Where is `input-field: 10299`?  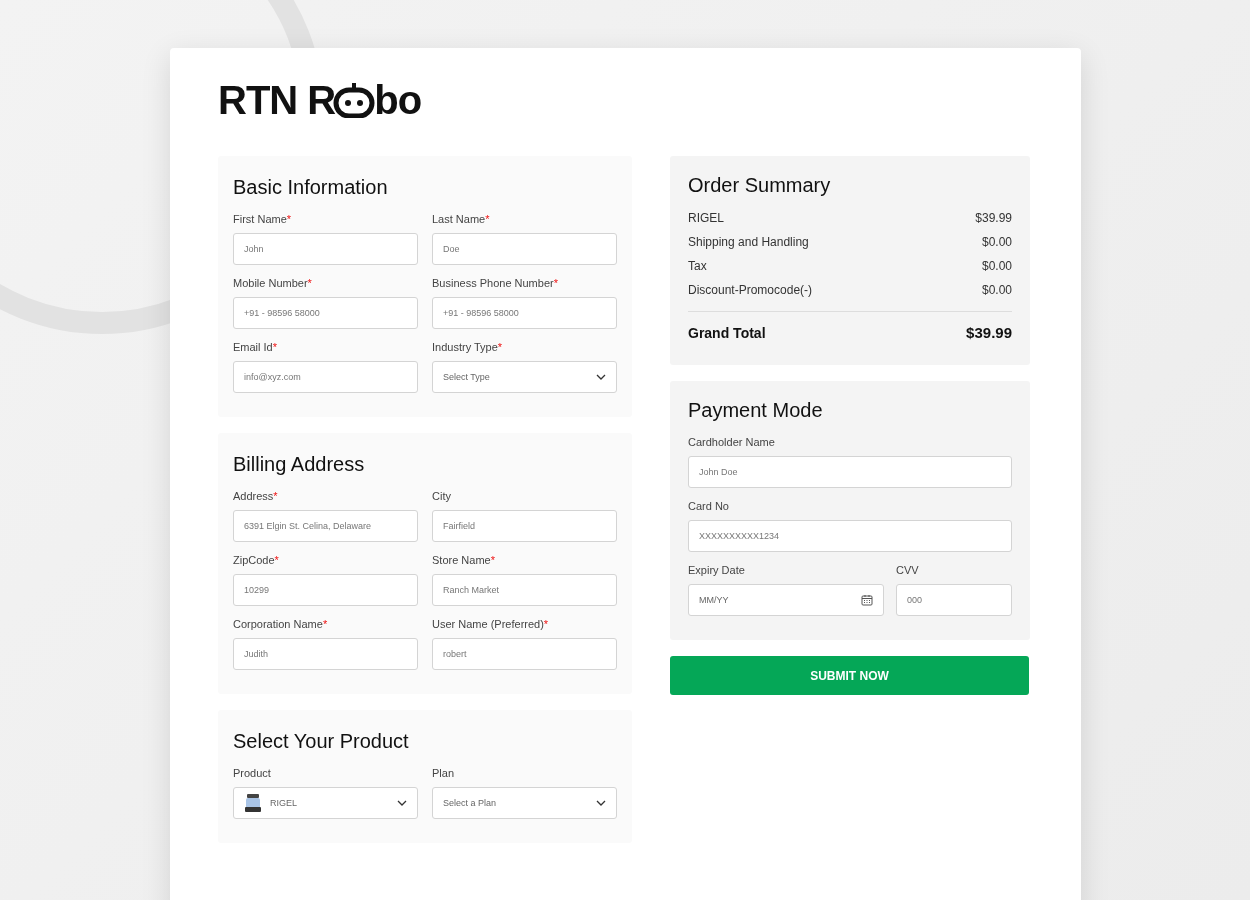 input-field: 10299 is located at coordinates (325, 590).